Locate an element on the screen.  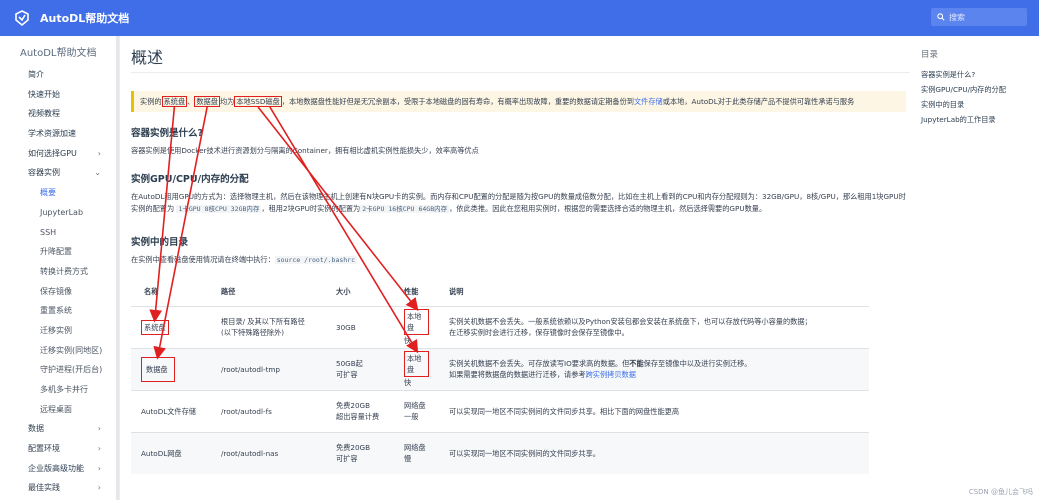
table-header: 路径 is located at coordinates (268, 292).